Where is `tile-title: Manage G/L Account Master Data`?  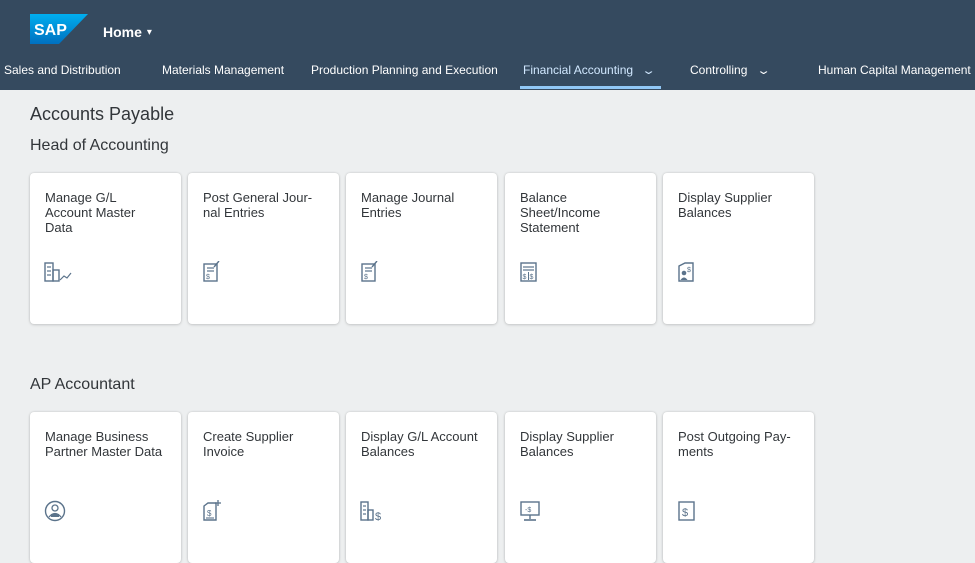 tile-title: Manage G/L Account Master Data is located at coordinates (90, 212).